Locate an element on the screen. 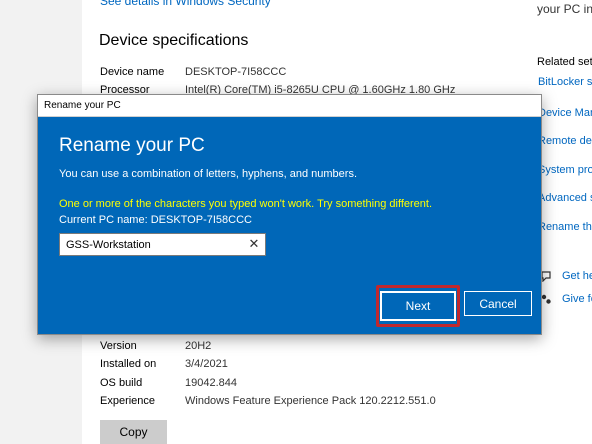 The image size is (592, 444). spec-label: Device name is located at coordinates (132, 72).